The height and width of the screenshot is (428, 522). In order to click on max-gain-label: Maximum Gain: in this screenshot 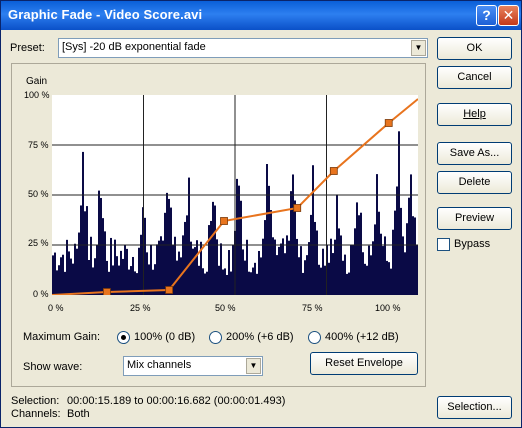, I will do `click(62, 337)`.